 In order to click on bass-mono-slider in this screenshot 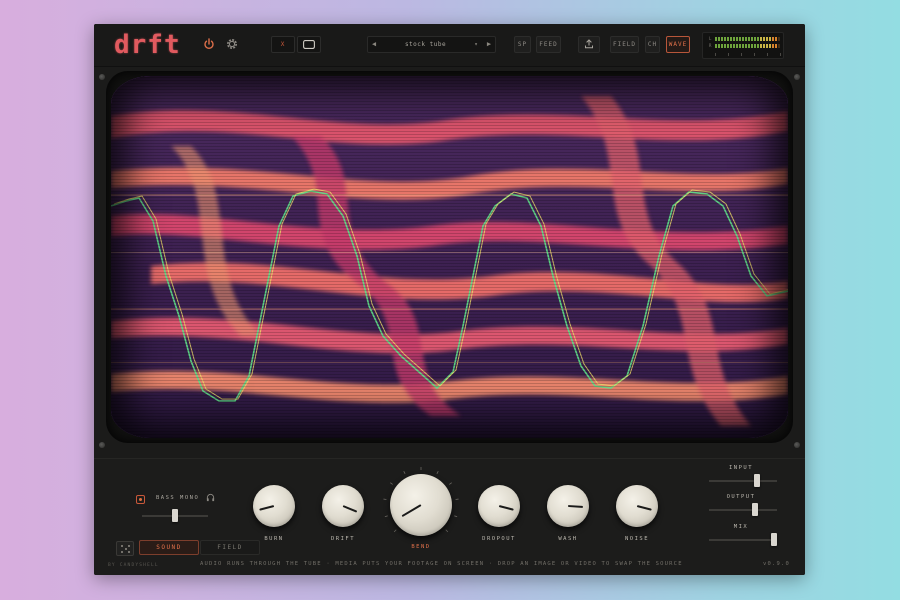, I will do `click(175, 515)`.